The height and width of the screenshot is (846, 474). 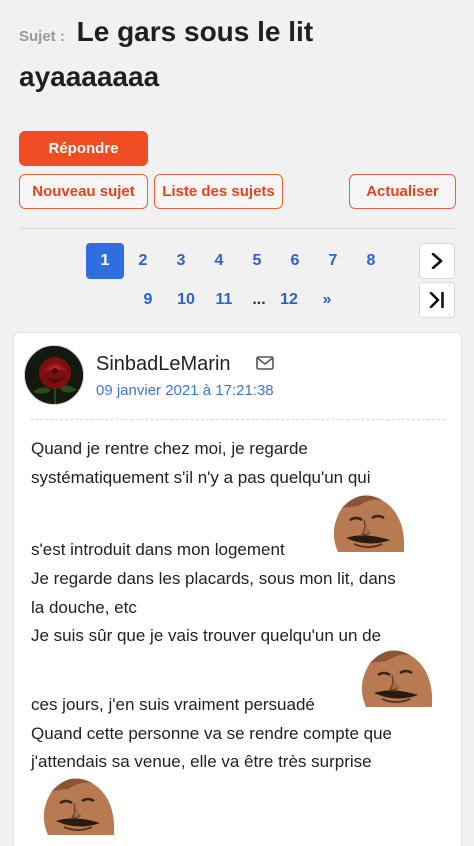 I want to click on author-name: SinbadLeMarin, so click(x=163, y=364).